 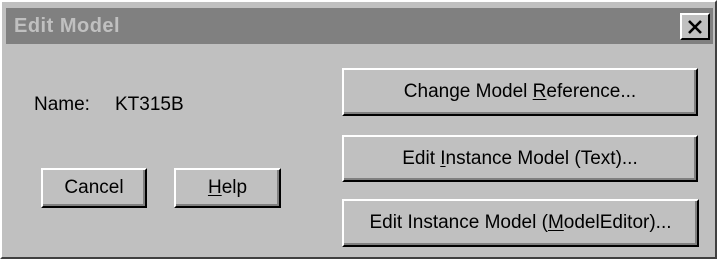 What do you see at coordinates (359, 26) in the screenshot?
I see `title-bar: Edit Model` at bounding box center [359, 26].